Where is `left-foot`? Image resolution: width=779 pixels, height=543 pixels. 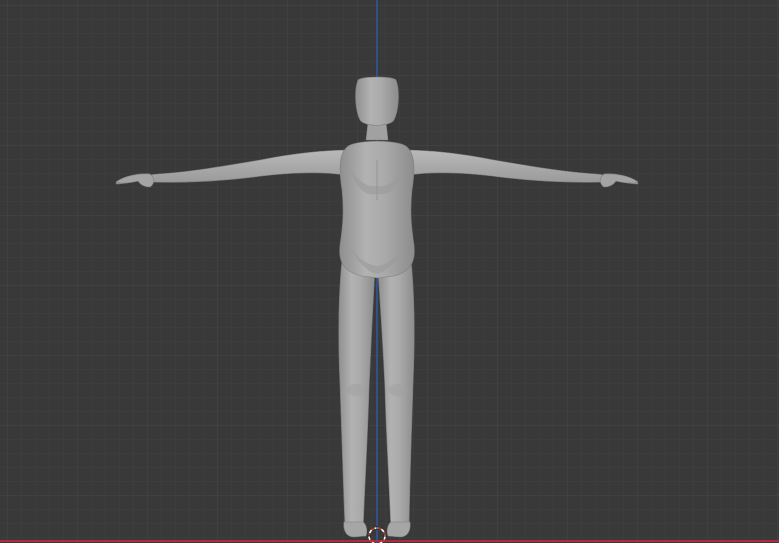
left-foot is located at coordinates (355, 529).